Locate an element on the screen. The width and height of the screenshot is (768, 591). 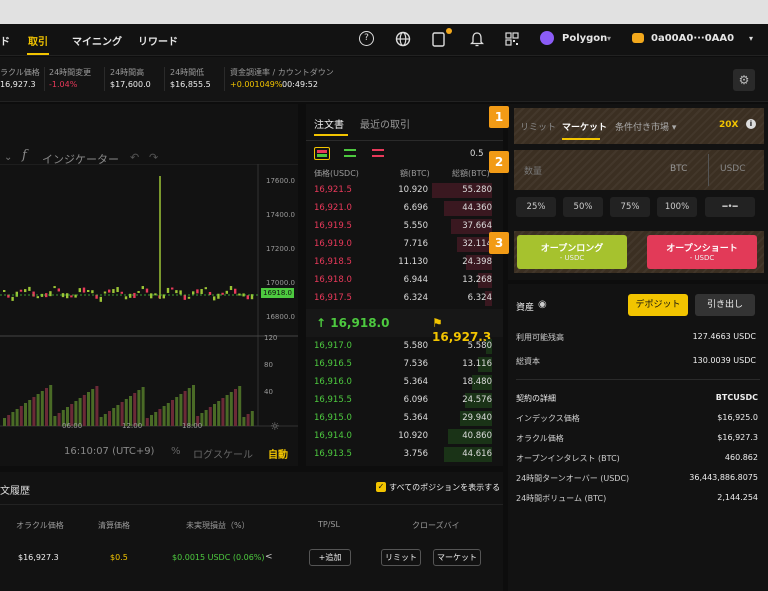
tab-market: マーケット is located at coordinates (584, 126).